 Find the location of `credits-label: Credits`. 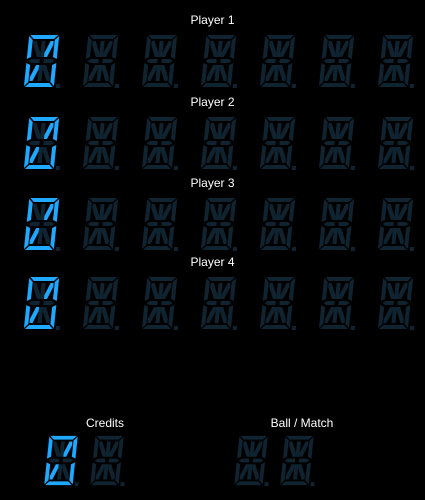

credits-label: Credits is located at coordinates (104, 423).